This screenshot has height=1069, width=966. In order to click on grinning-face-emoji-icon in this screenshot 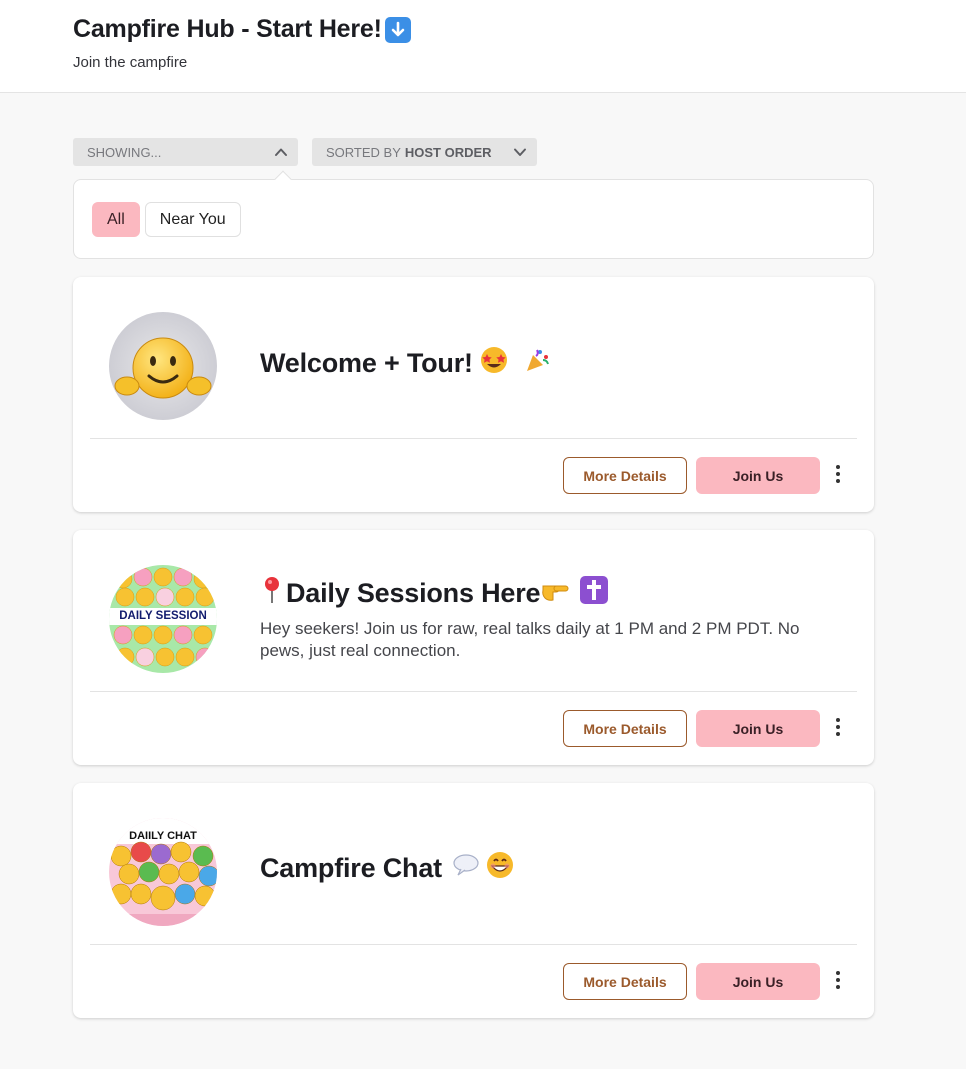, I will do `click(500, 868)`.